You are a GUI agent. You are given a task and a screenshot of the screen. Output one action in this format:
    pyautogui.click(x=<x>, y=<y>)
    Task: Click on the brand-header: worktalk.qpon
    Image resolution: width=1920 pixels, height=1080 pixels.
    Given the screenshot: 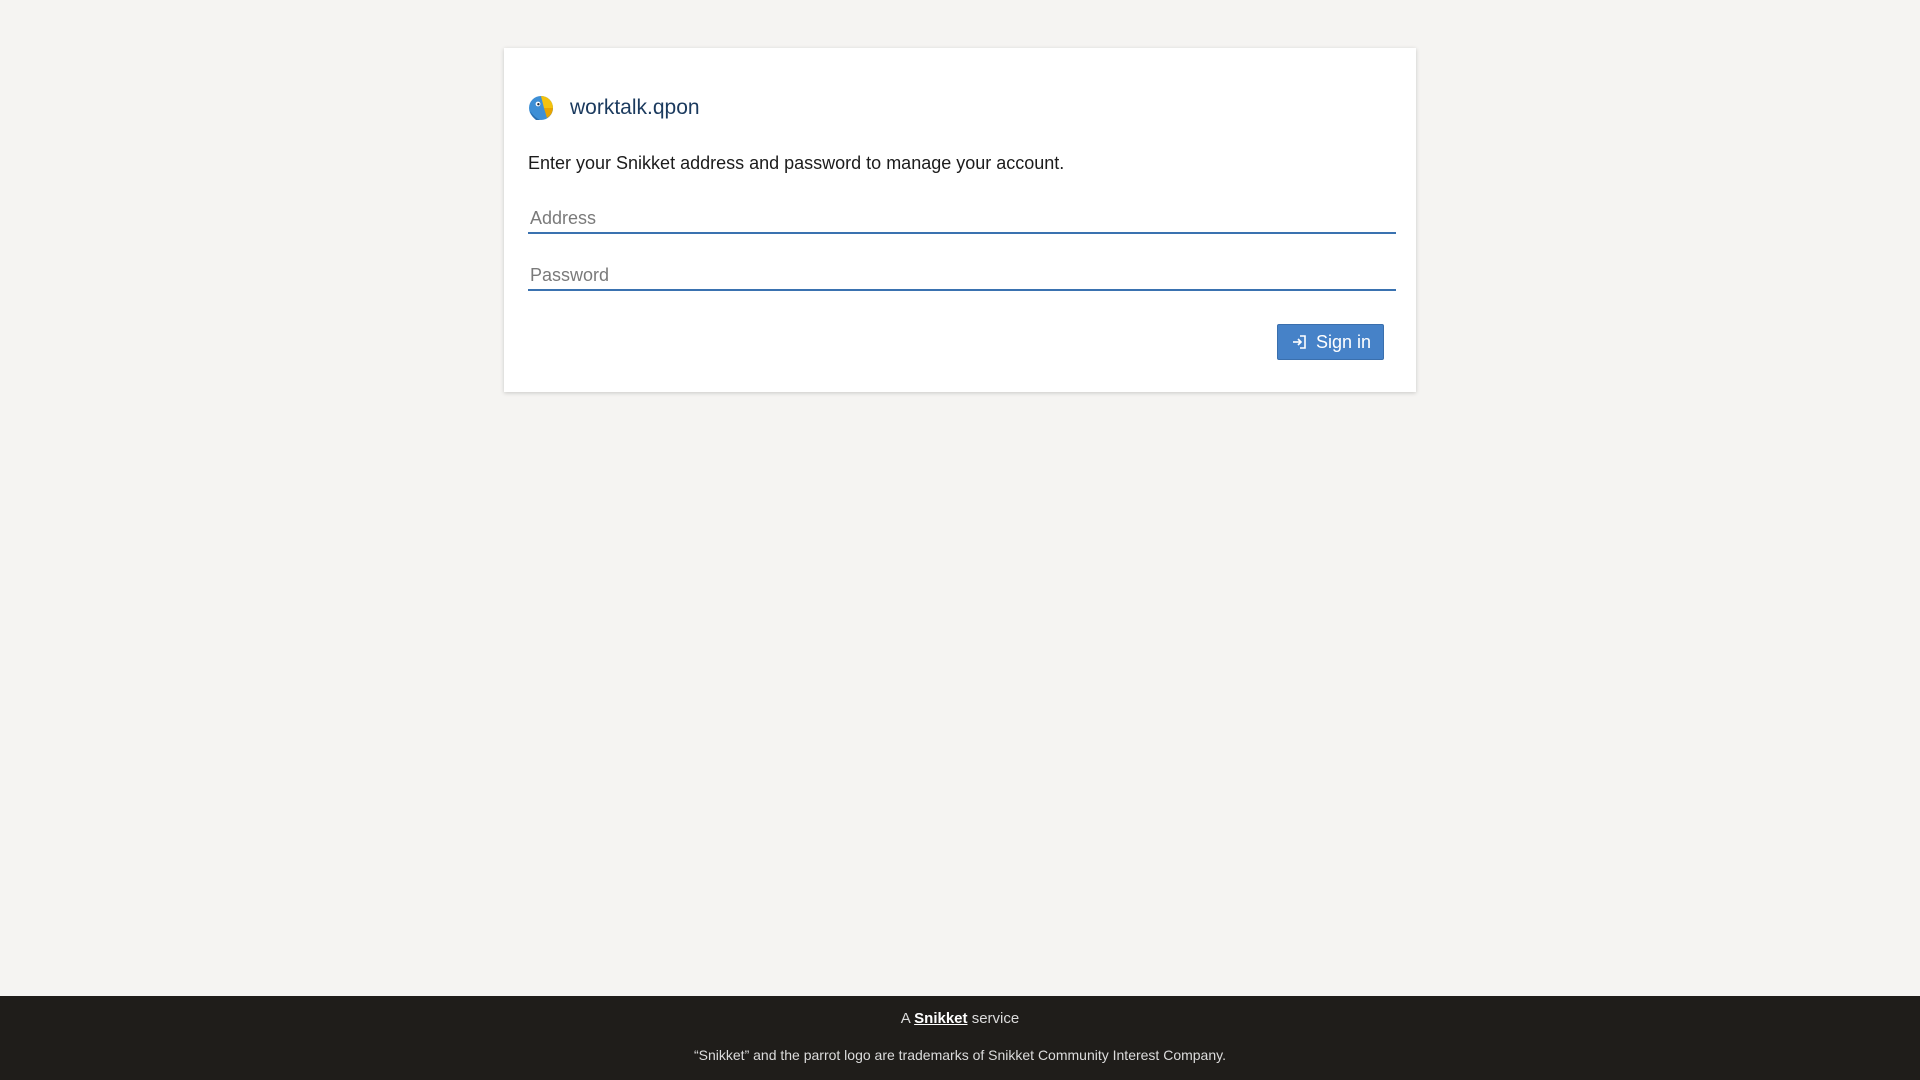 What is the action you would take?
    pyautogui.click(x=614, y=108)
    